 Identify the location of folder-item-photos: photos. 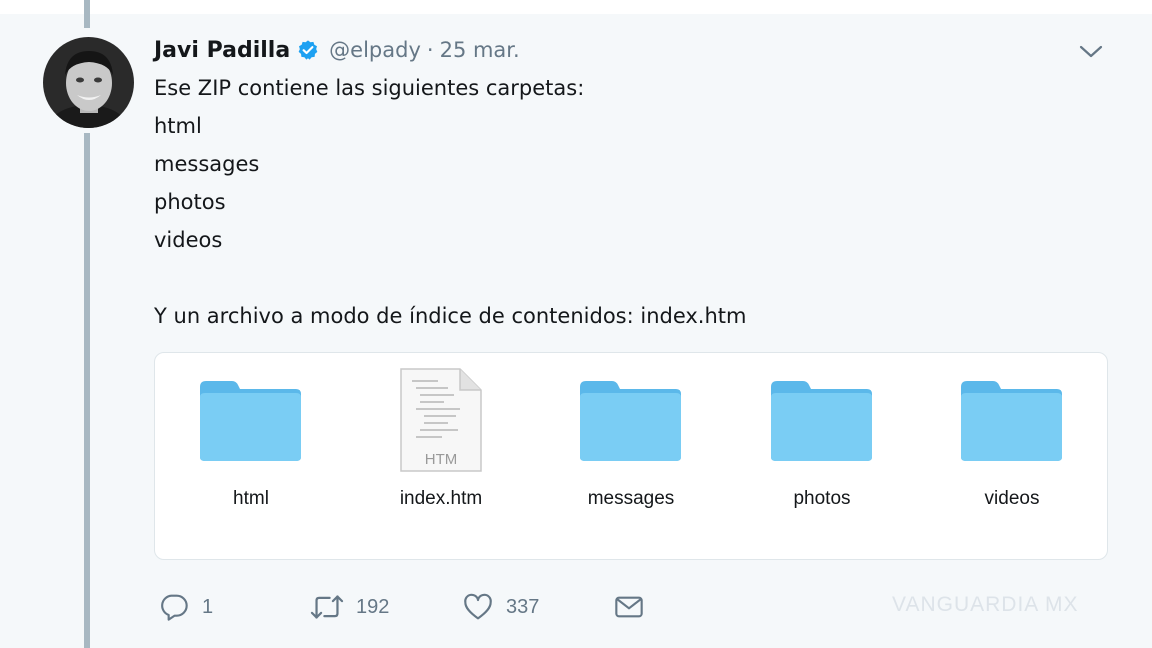
(822, 457).